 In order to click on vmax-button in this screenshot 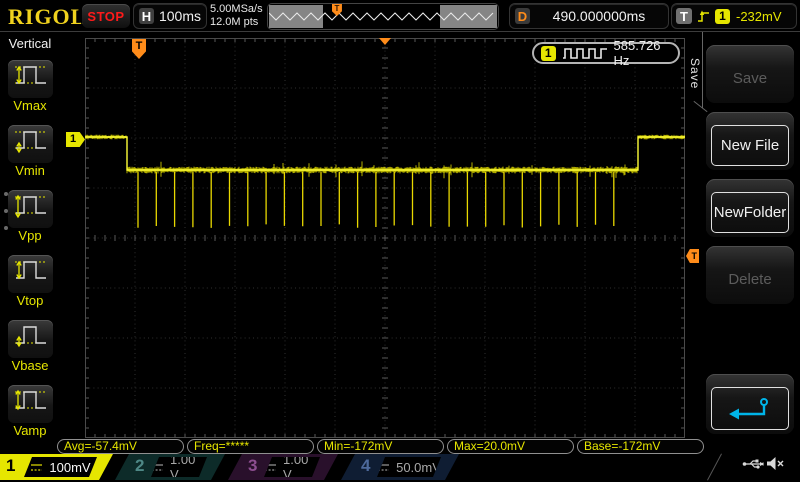, I will do `click(30, 79)`.